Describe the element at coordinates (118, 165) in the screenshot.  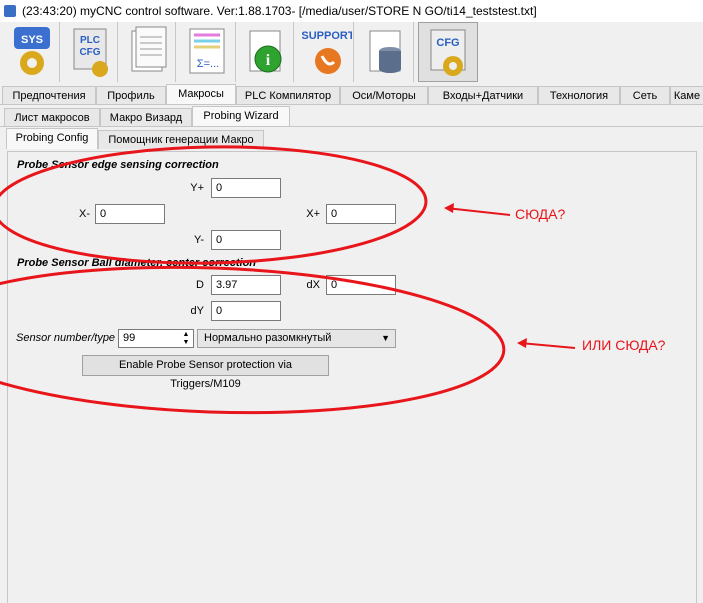
I see `edge-section-title: Probe Sensor edge sensing correction` at that location.